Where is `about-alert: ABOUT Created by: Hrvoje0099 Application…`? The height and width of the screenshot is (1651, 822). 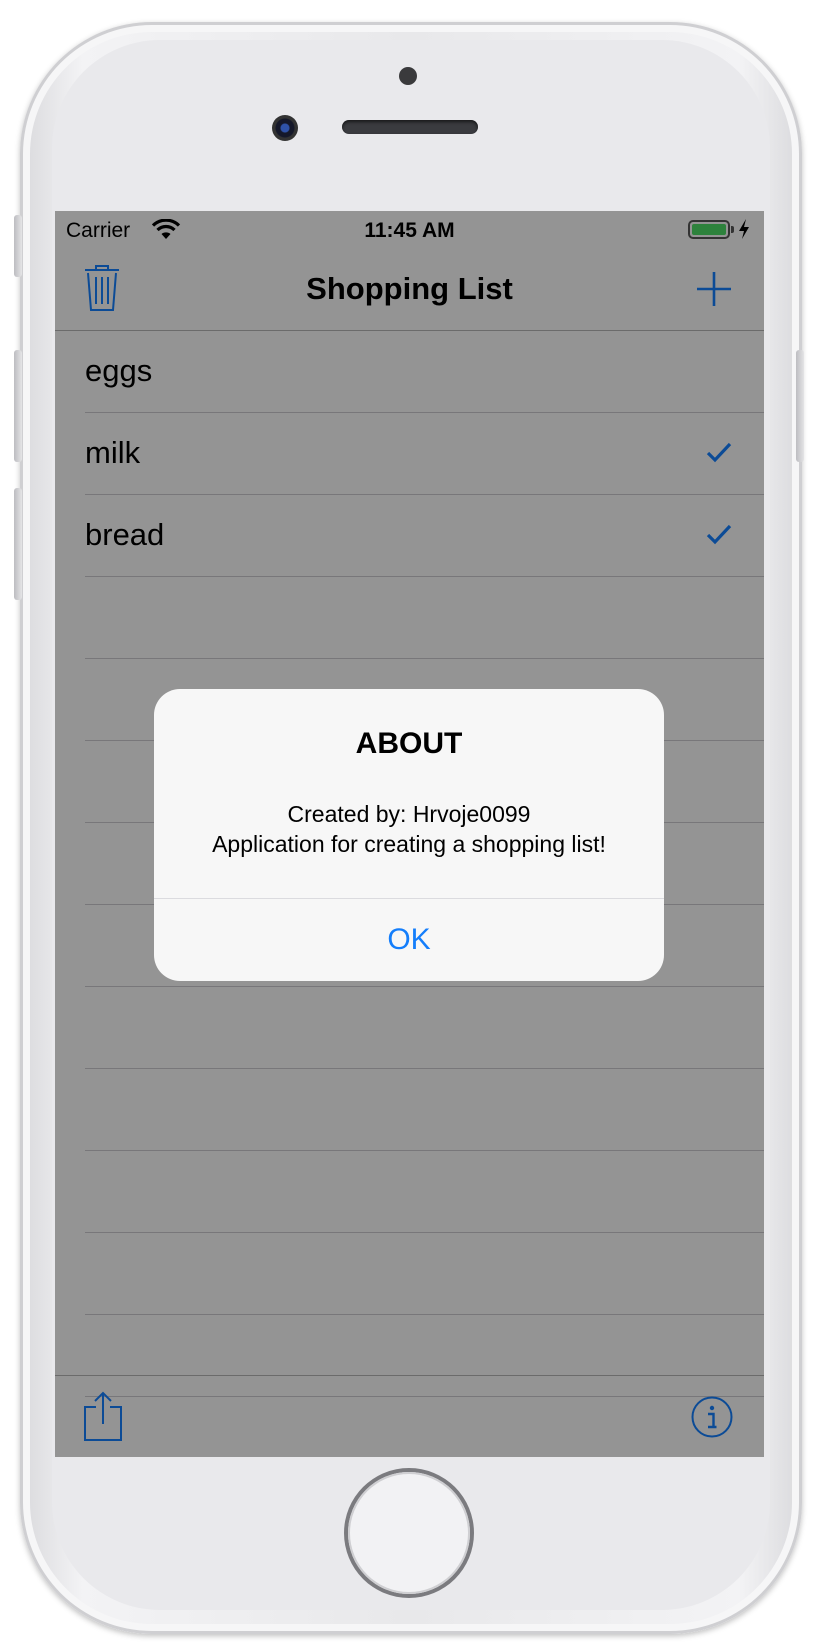
about-alert: ABOUT Created by: Hrvoje0099 Application… is located at coordinates (409, 835).